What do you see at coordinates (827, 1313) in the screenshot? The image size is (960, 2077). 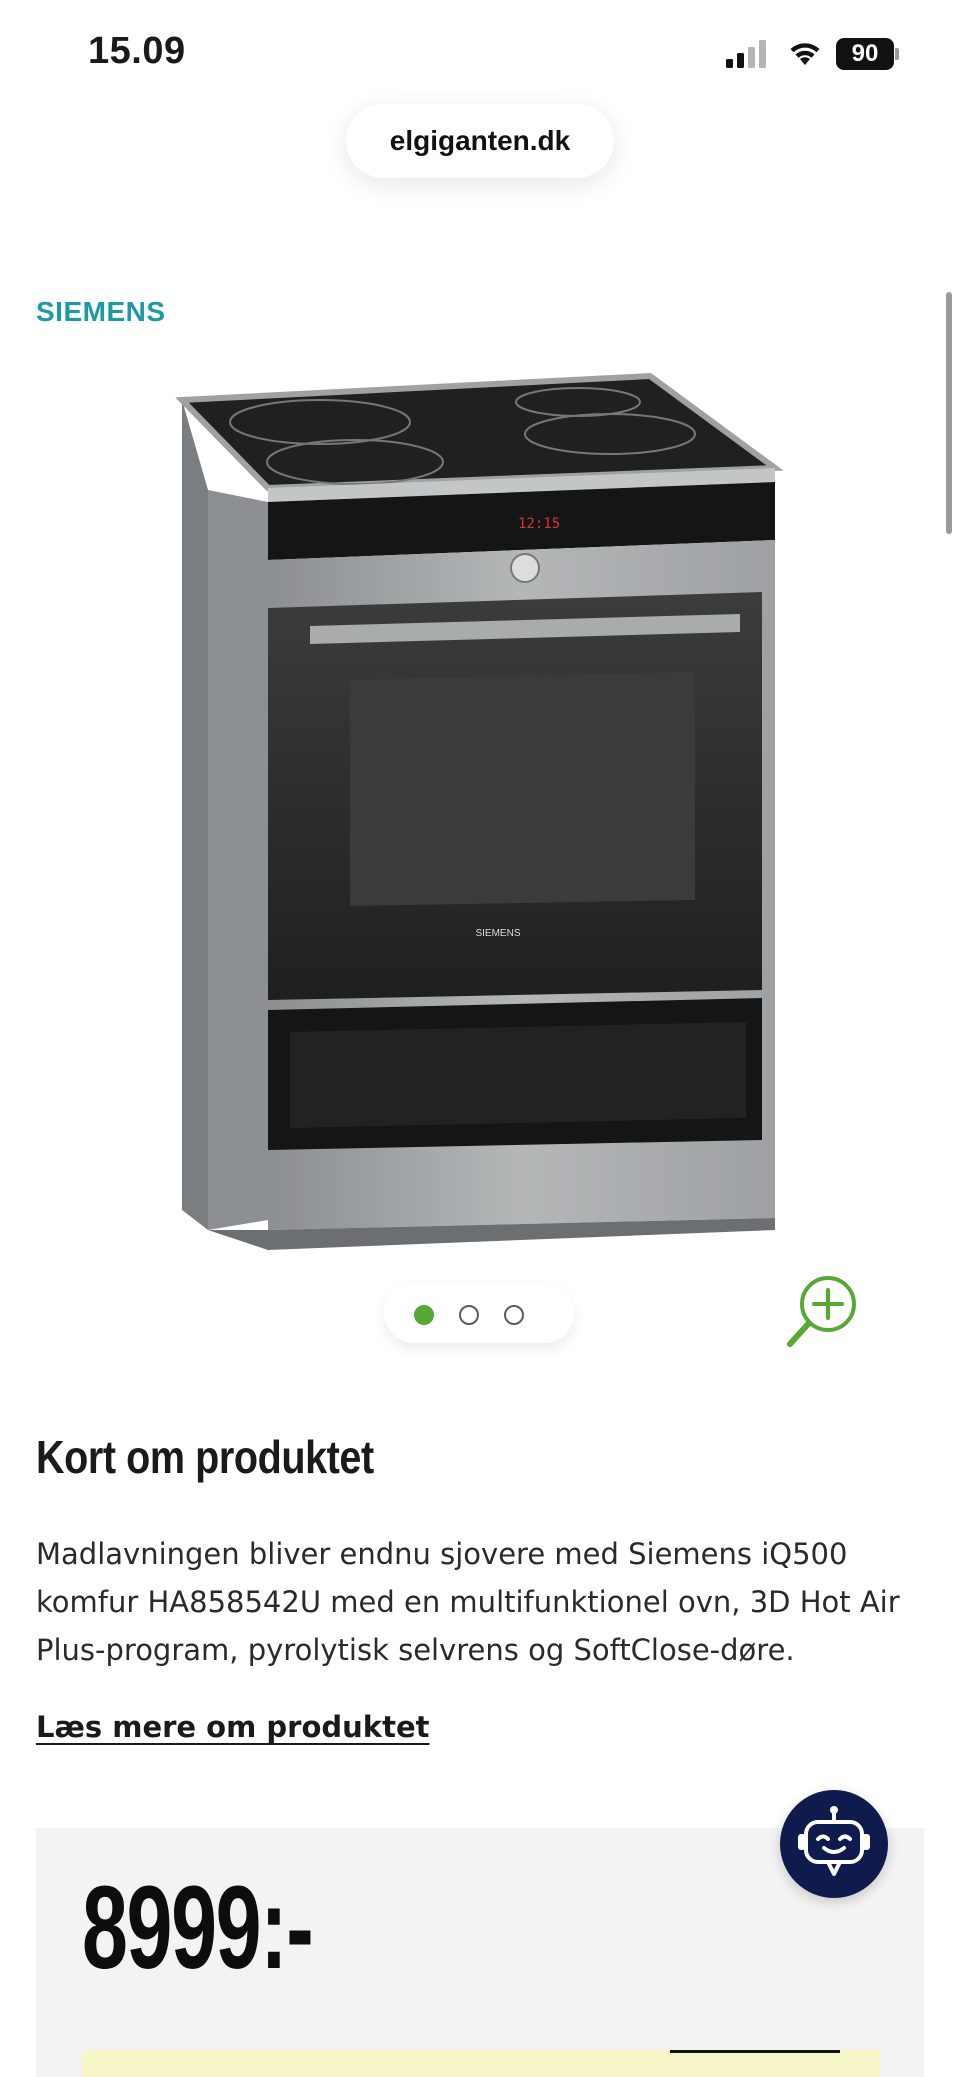 I see `zoom-in-icon` at bounding box center [827, 1313].